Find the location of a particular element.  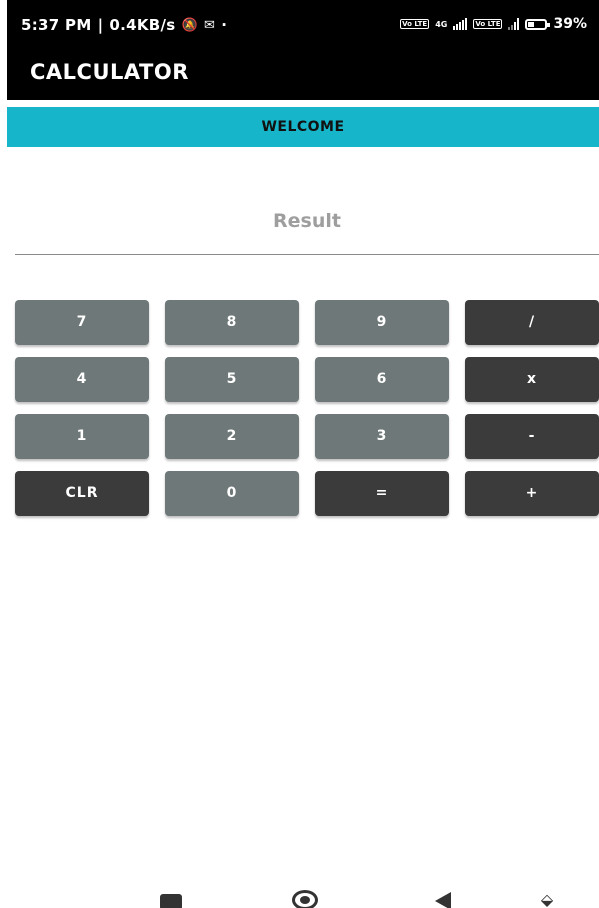

signal-icon is located at coordinates (460, 24).